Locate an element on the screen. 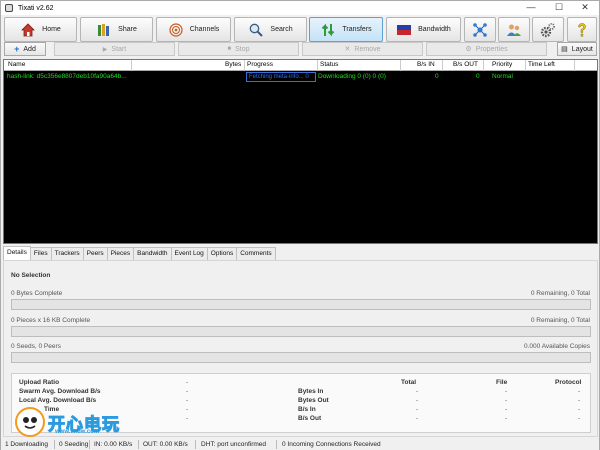 This screenshot has height=450, width=600. help-button is located at coordinates (582, 29).